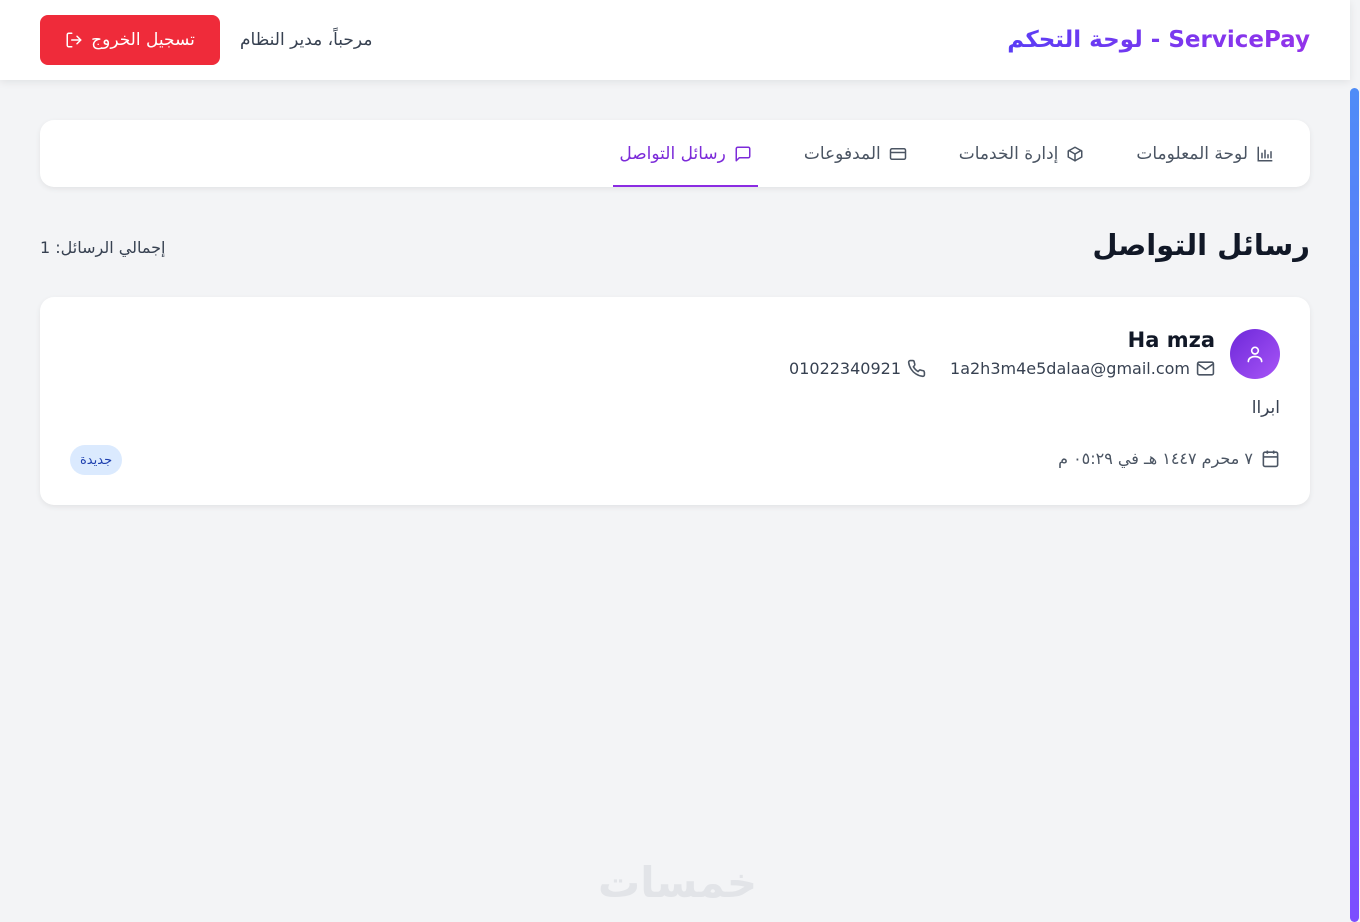 The width and height of the screenshot is (1360, 922). Describe the element at coordinates (74, 40) in the screenshot. I see `logout-icon` at that location.